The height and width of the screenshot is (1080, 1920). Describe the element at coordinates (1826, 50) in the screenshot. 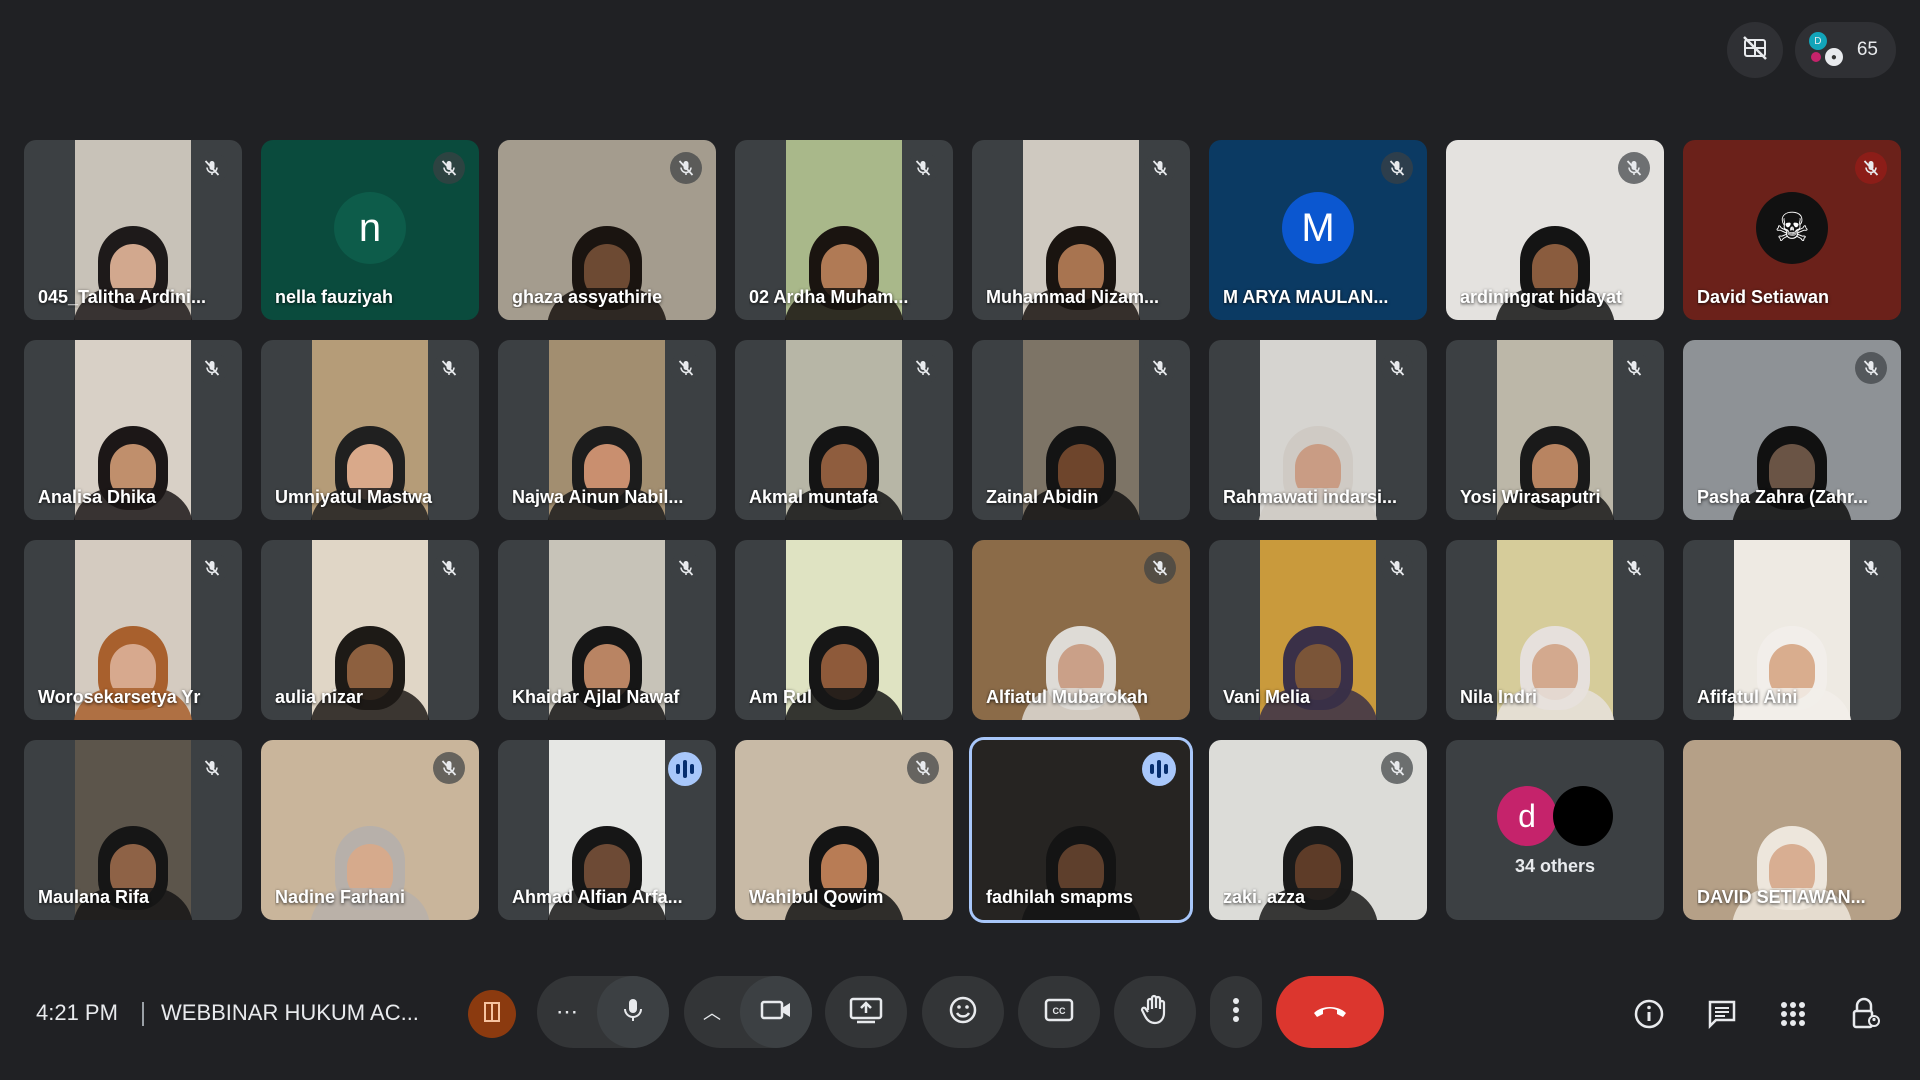

I see `participants-avatars: D ●` at that location.